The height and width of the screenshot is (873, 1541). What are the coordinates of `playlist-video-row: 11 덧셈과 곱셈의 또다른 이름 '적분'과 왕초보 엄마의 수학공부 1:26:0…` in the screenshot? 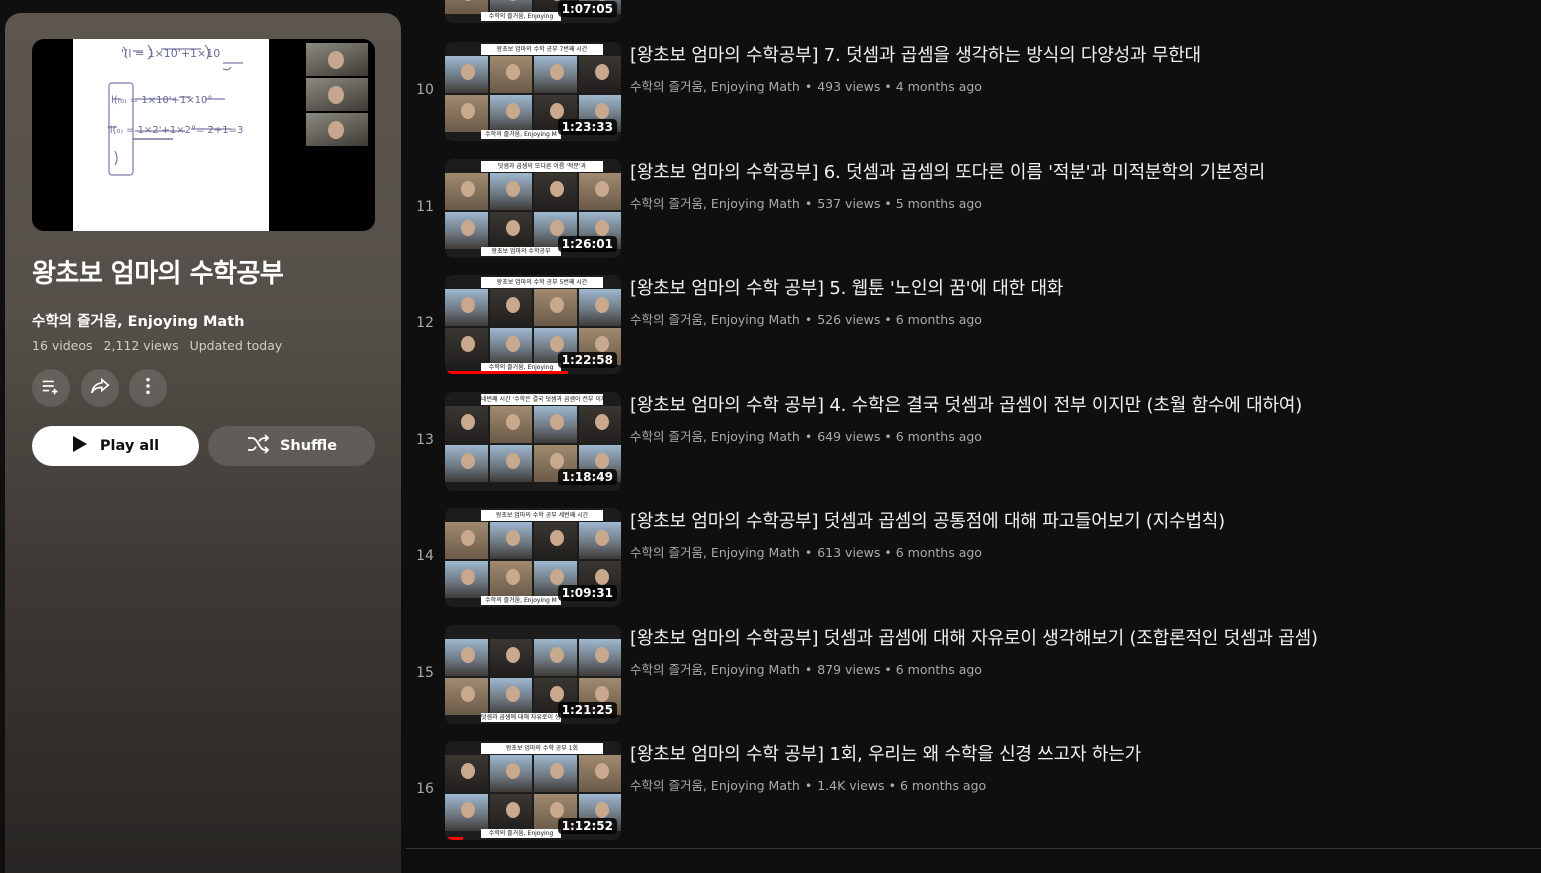 It's located at (973, 209).